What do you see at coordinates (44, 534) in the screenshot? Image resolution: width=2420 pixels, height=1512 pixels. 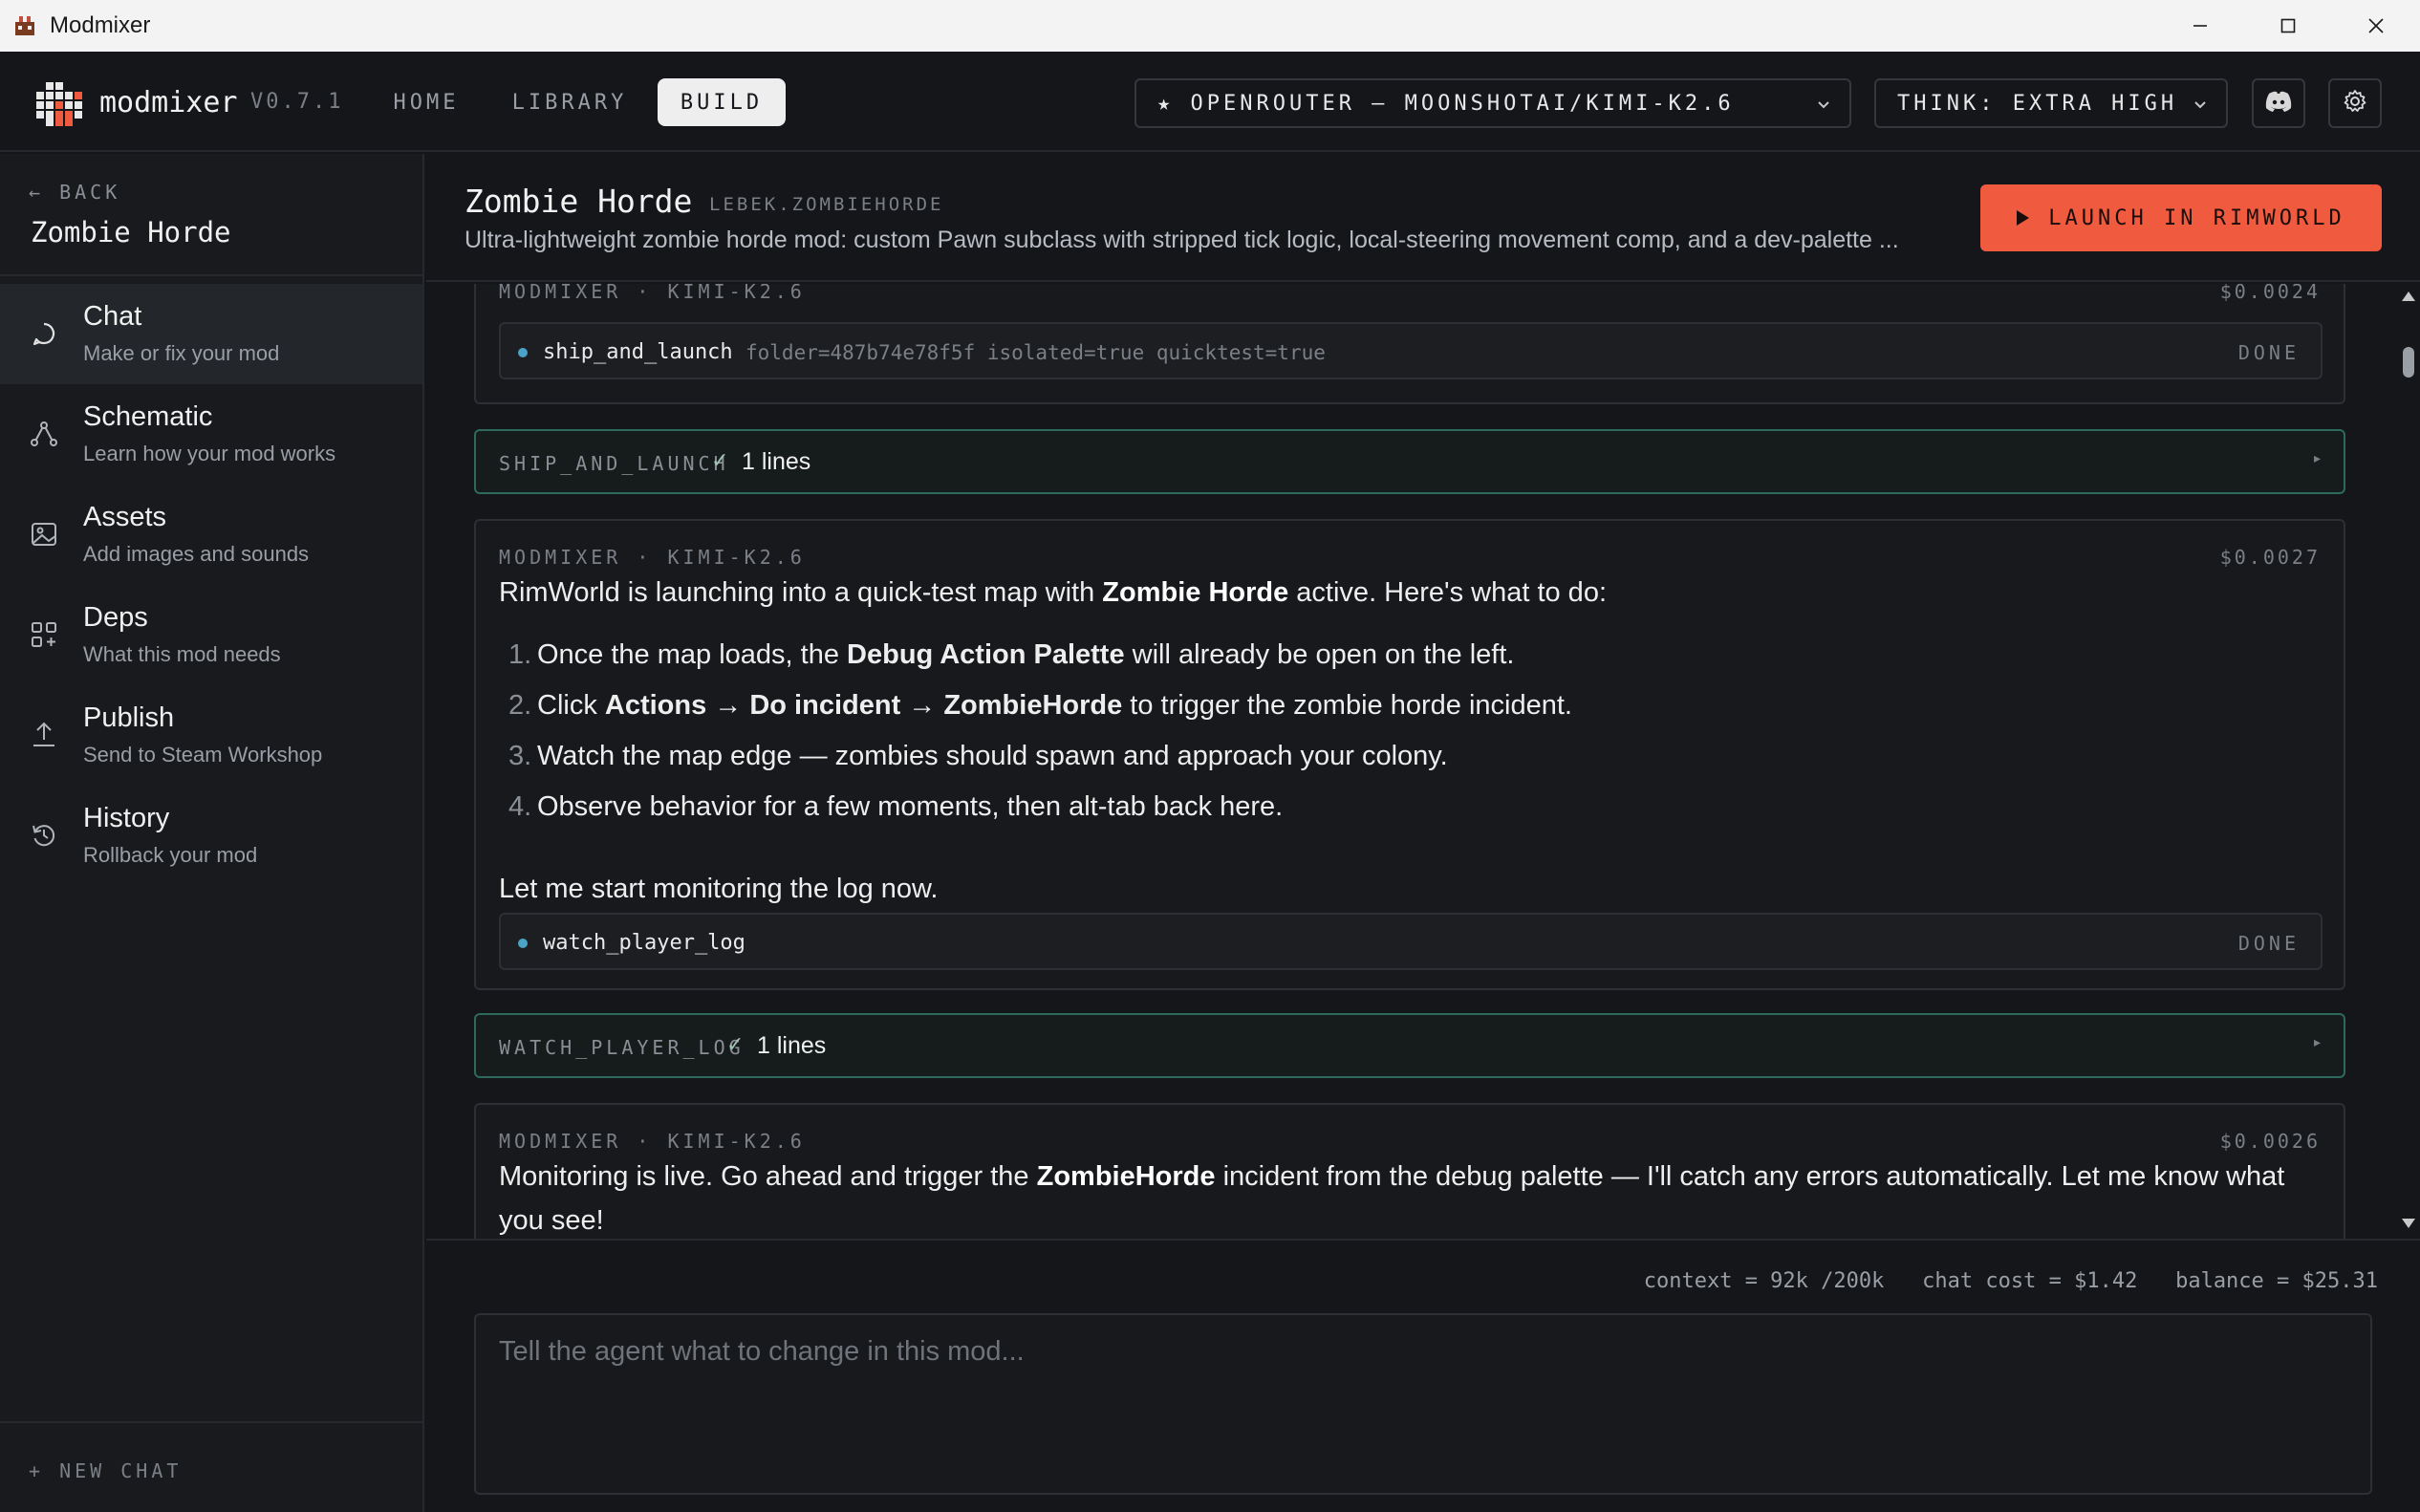 I see `image-icon` at bounding box center [44, 534].